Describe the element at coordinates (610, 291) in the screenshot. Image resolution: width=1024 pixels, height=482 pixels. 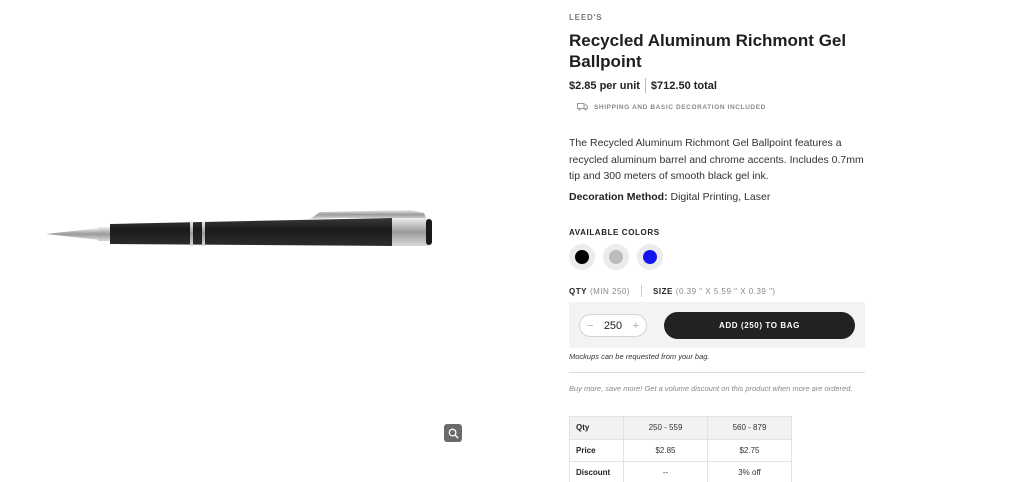
I see `qty-min: (MIN 250)` at that location.